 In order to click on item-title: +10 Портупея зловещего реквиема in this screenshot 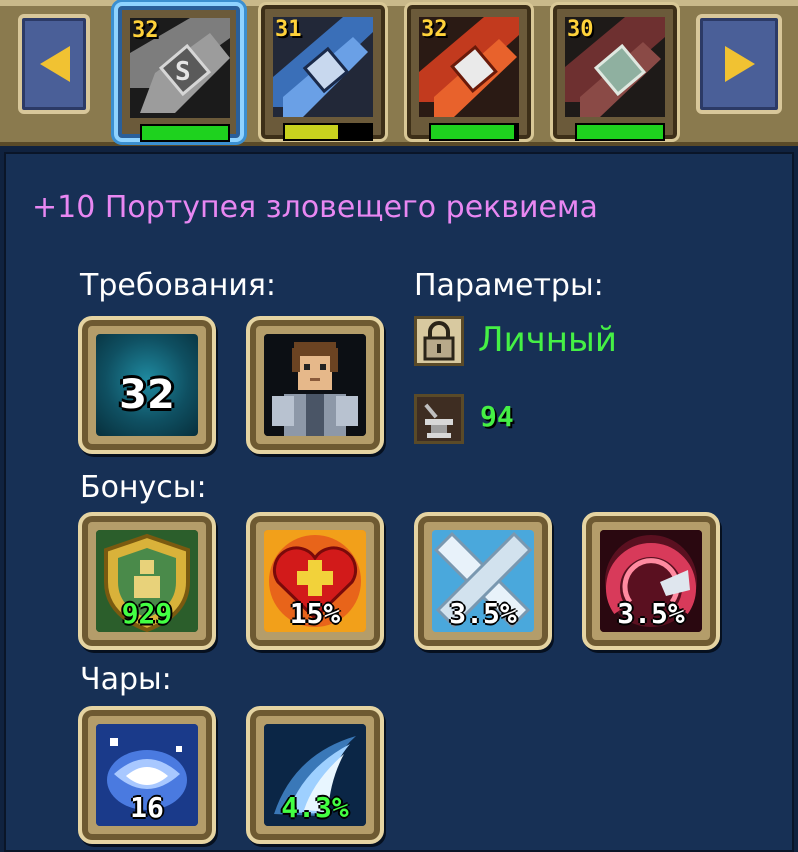, I will do `click(315, 207)`.